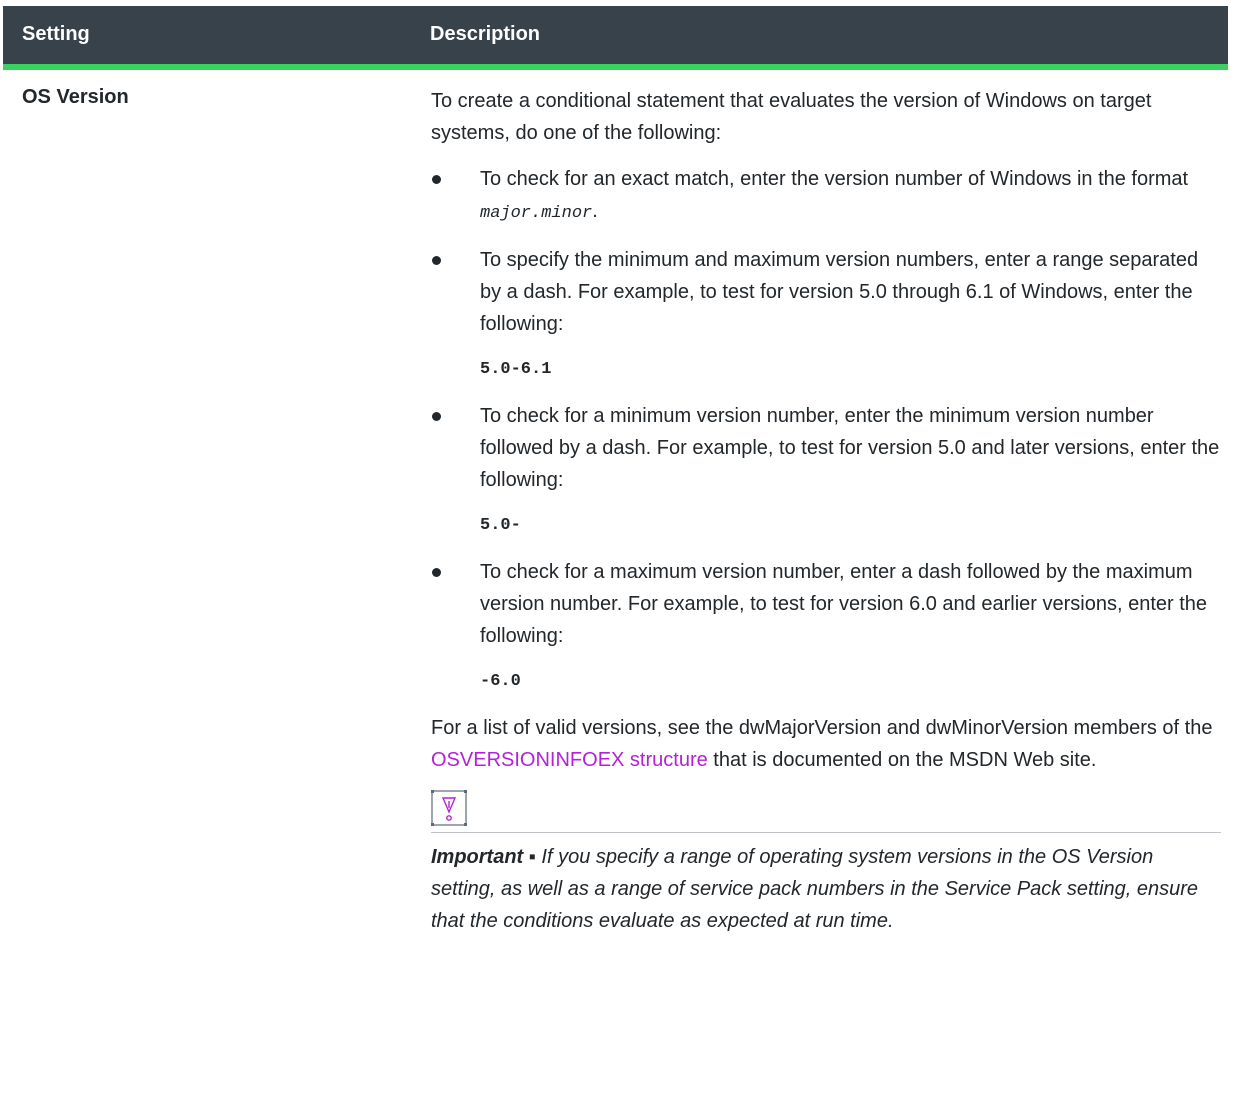 This screenshot has height=1099, width=1234. What do you see at coordinates (536, 213) in the screenshot?
I see `format-placeholder: major.minor` at bounding box center [536, 213].